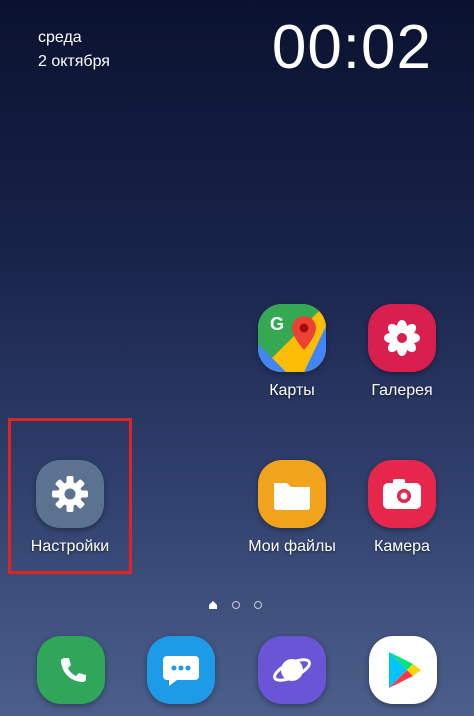 The image size is (474, 716). Describe the element at coordinates (181, 670) in the screenshot. I see `messages-icon` at that location.